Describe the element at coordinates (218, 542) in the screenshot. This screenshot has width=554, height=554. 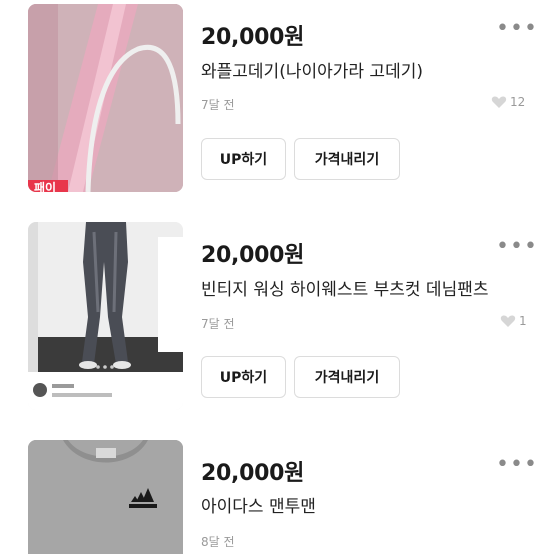
I see `posted-time: 8달 전` at that location.